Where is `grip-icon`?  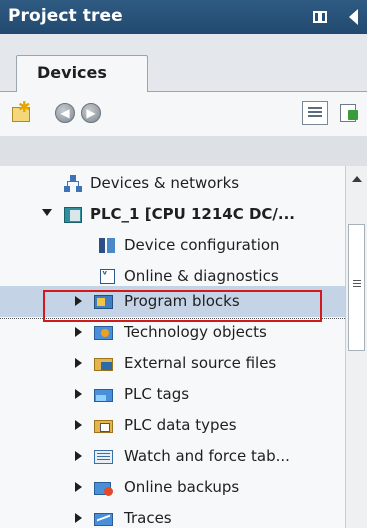 grip-icon is located at coordinates (357, 284).